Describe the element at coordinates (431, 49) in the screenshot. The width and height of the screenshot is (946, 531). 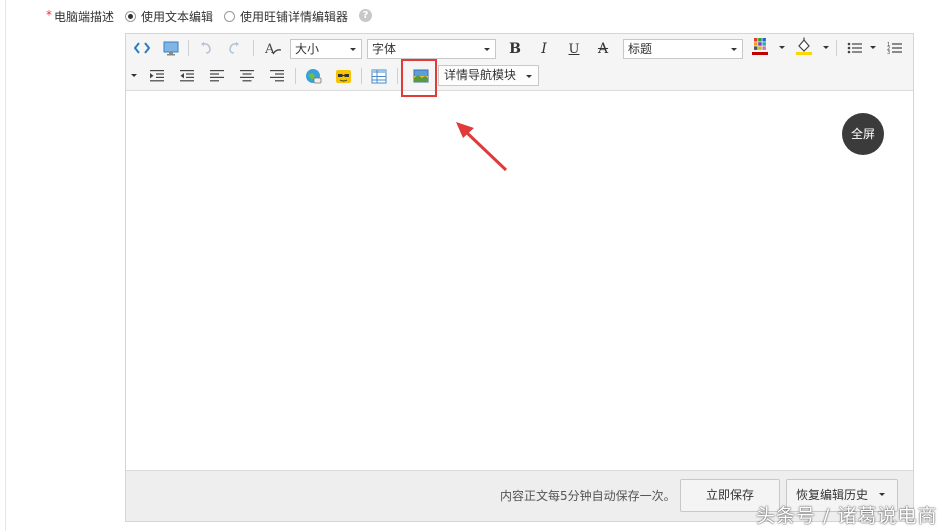
I see `font-family-select: 字体` at that location.